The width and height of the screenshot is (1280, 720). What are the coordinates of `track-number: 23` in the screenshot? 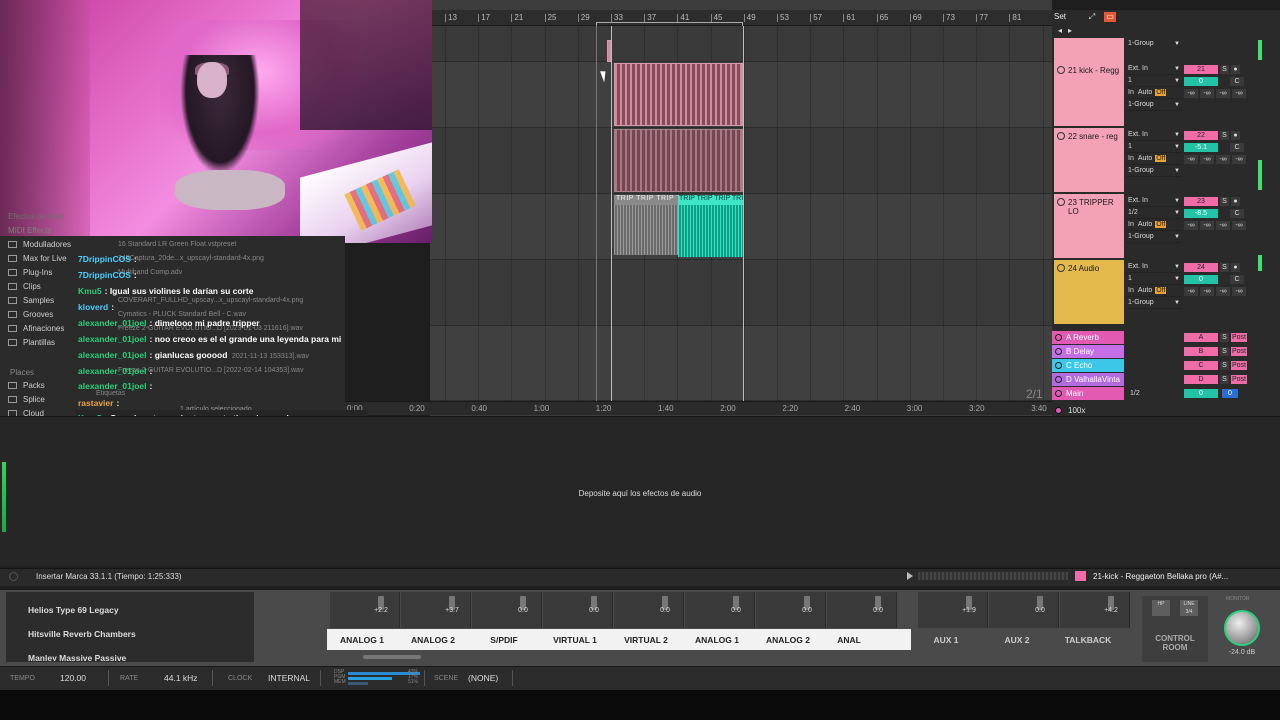 It's located at (1201, 201).